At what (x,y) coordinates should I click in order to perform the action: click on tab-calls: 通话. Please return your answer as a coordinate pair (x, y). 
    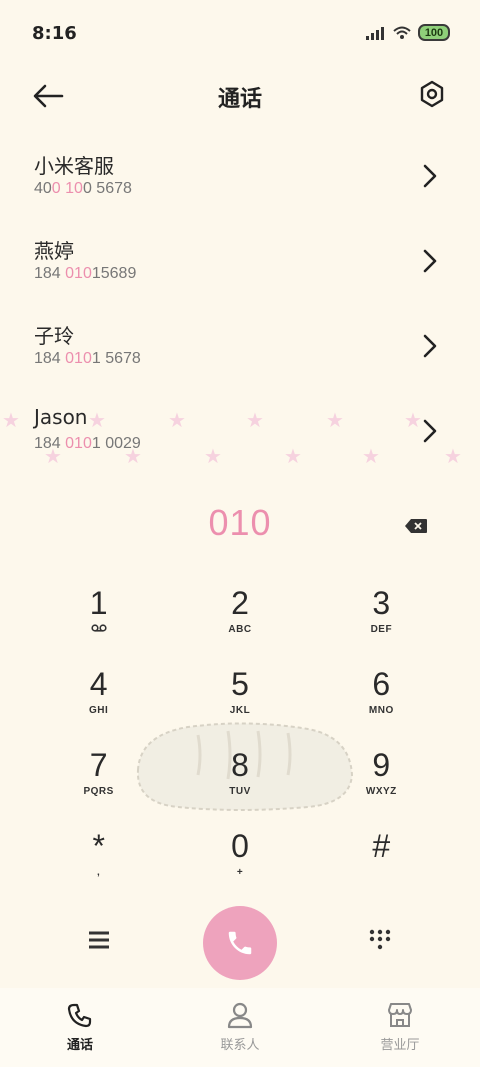
    Looking at the image, I should click on (80, 1027).